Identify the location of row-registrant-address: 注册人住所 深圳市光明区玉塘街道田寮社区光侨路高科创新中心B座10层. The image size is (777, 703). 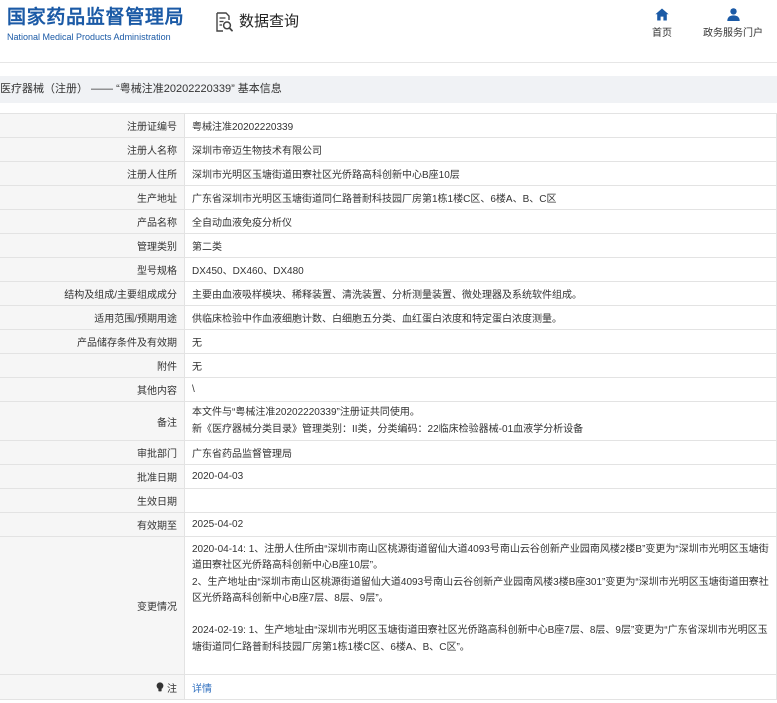
(388, 173).